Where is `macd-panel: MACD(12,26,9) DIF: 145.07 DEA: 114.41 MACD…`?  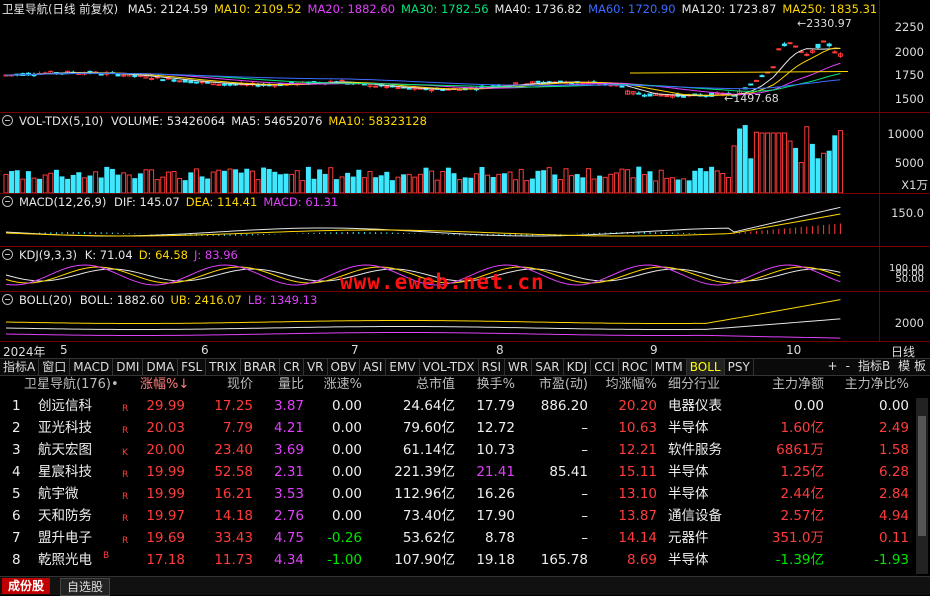 macd-panel: MACD(12,26,9) DIF: 145.07 DEA: 114.41 MACD… is located at coordinates (440, 220).